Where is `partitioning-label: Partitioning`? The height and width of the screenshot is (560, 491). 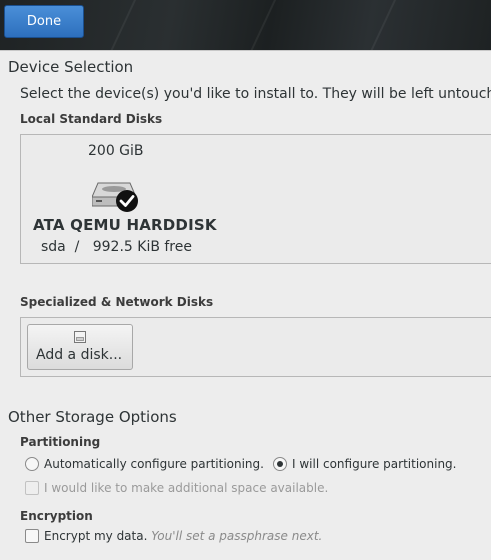 partitioning-label: Partitioning is located at coordinates (60, 442).